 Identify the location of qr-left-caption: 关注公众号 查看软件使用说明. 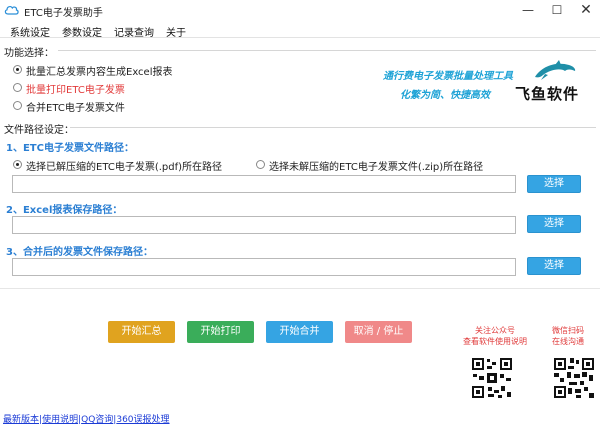
(495, 336).